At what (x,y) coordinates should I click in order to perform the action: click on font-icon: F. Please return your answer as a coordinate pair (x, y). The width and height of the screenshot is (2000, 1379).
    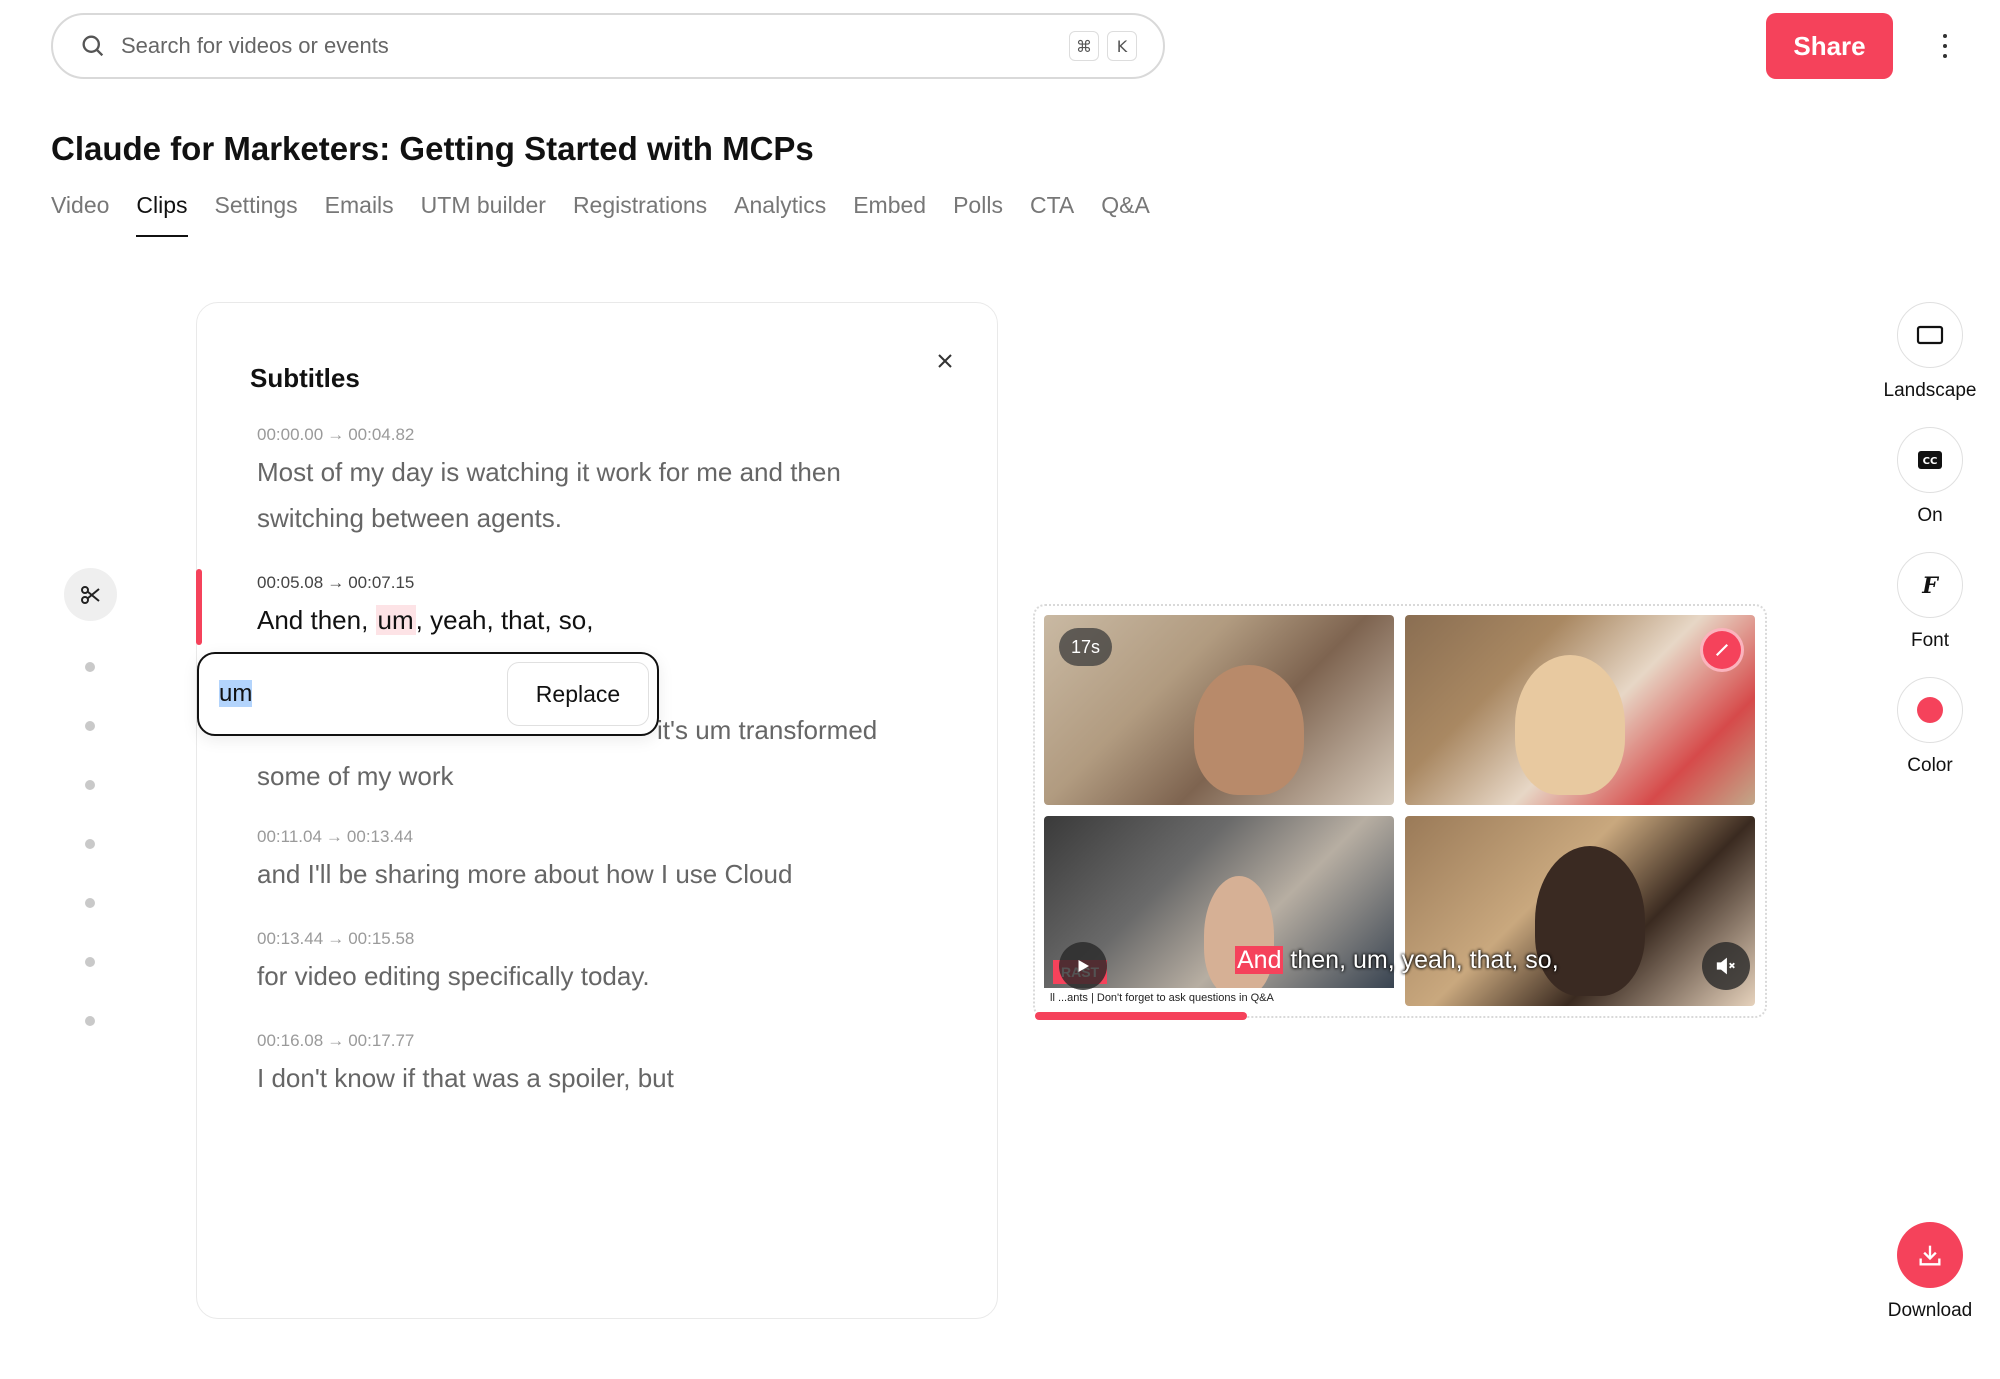
    Looking at the image, I should click on (1930, 585).